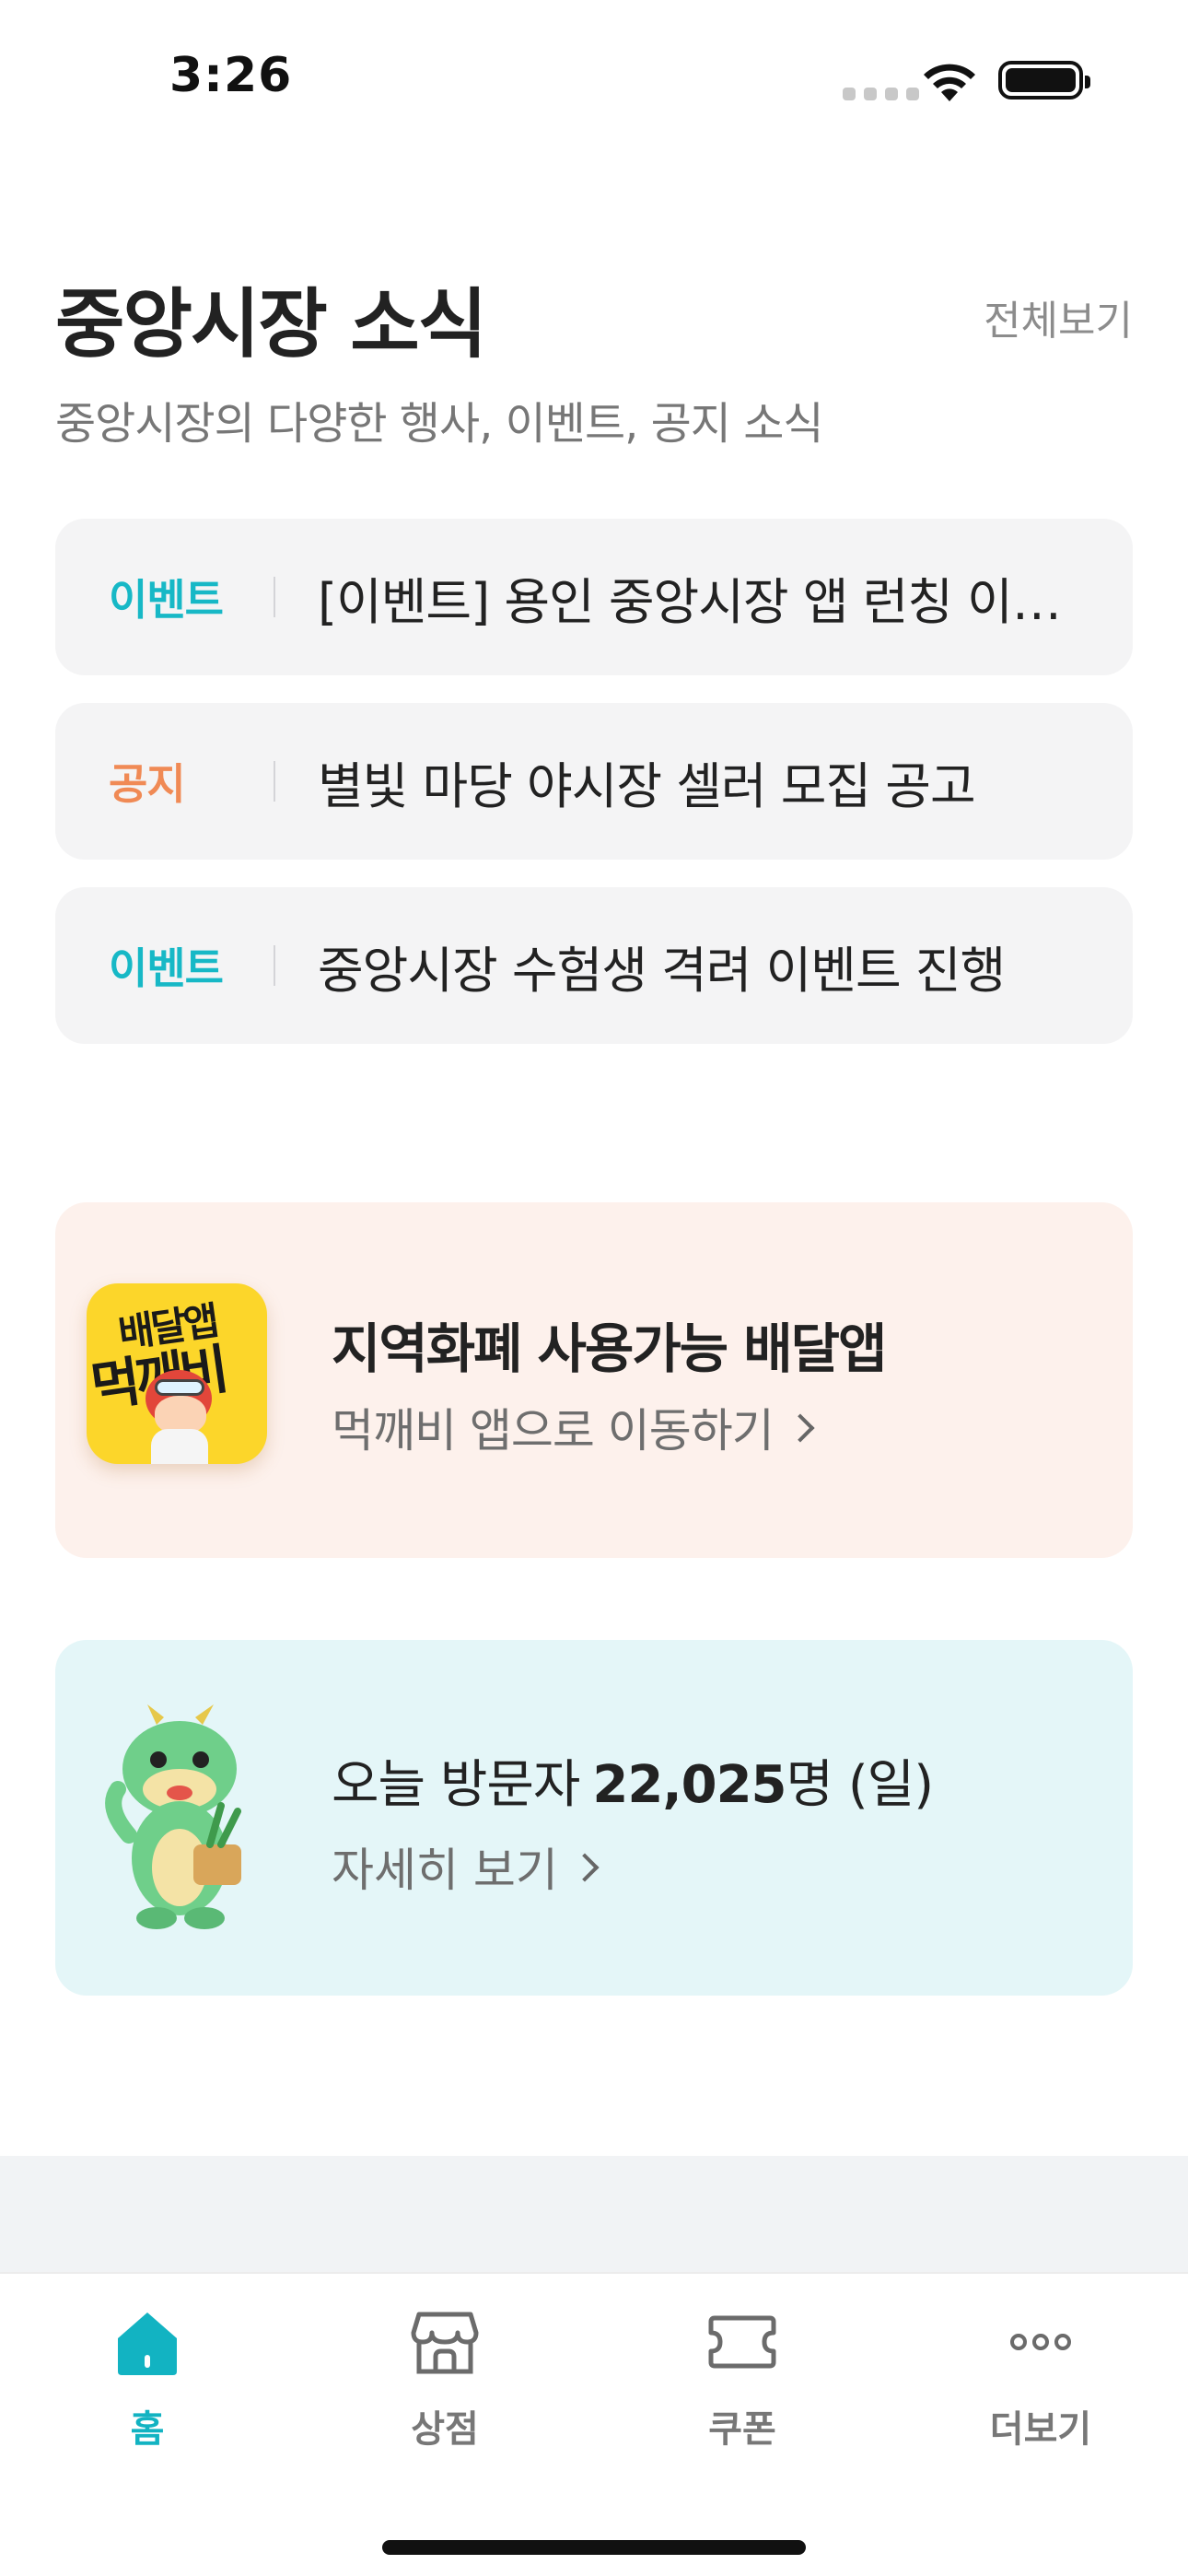 This screenshot has height=2576, width=1188. What do you see at coordinates (445, 2429) in the screenshot?
I see `tab-label: 상점` at bounding box center [445, 2429].